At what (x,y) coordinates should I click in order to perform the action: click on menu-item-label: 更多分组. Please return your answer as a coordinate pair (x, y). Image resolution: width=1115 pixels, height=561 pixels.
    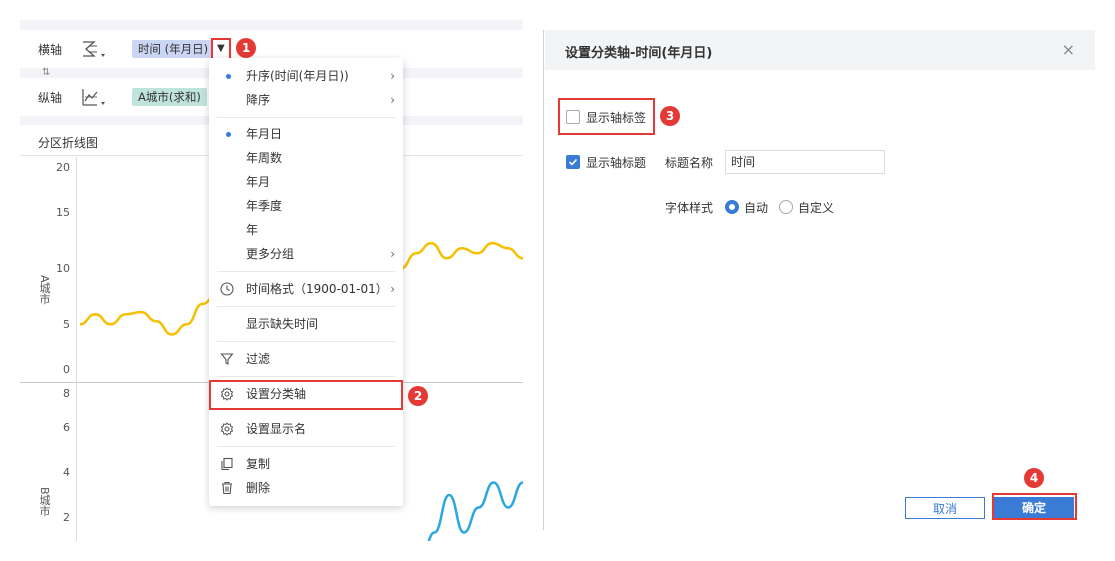
    Looking at the image, I should click on (270, 254).